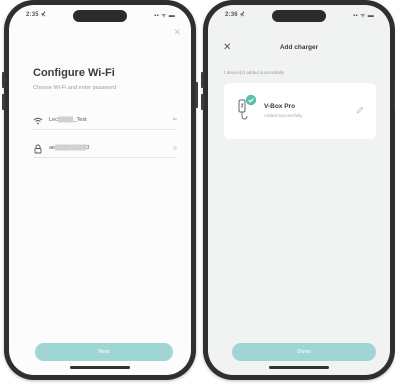  I want to click on wifi-password-field: ae▒▒▒▒▒▒▒▒3 ◎, so click(105, 149).